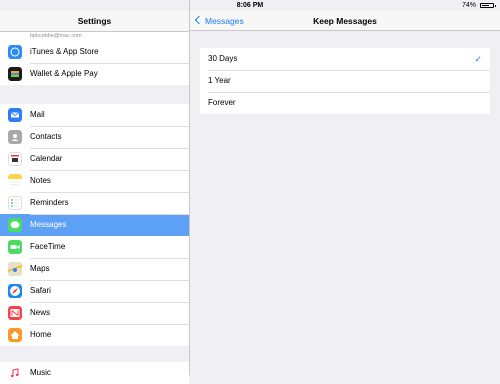  What do you see at coordinates (15, 247) in the screenshot?
I see `facetime-icon` at bounding box center [15, 247].